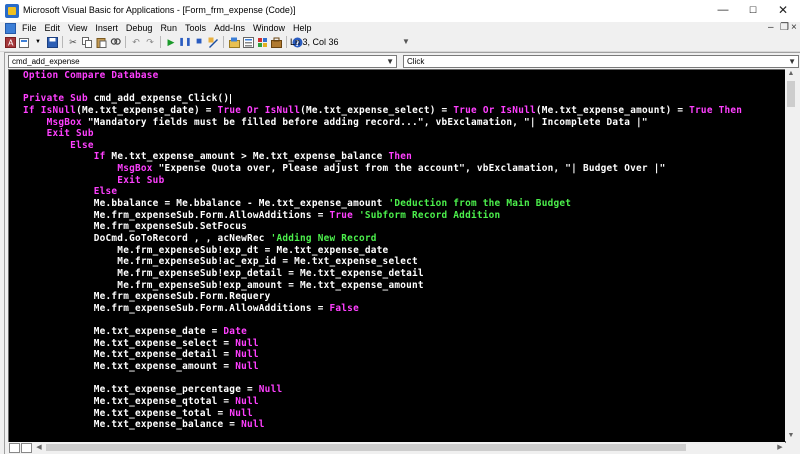 This screenshot has width=800, height=454. What do you see at coordinates (248, 42) in the screenshot?
I see `properties-icon` at bounding box center [248, 42].